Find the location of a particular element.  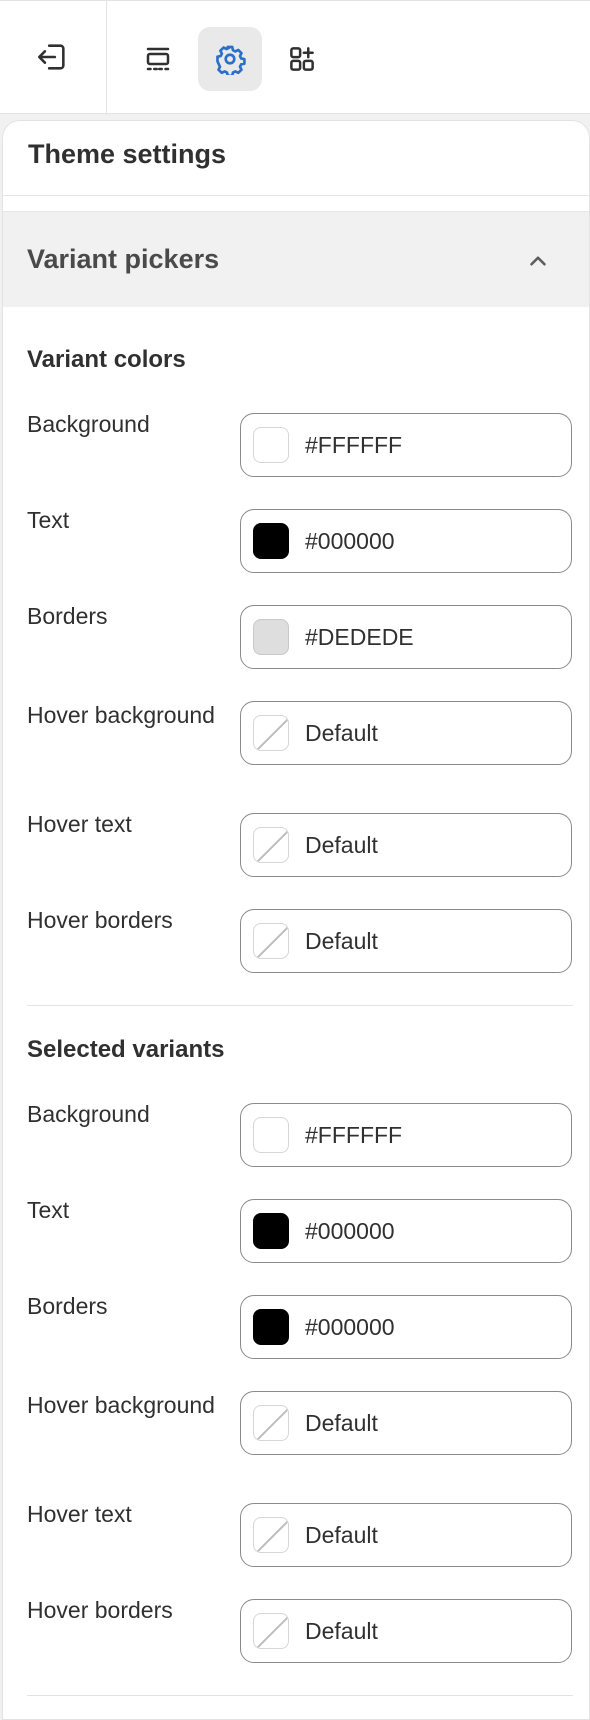

panel-title: Theme settings is located at coordinates (127, 154).